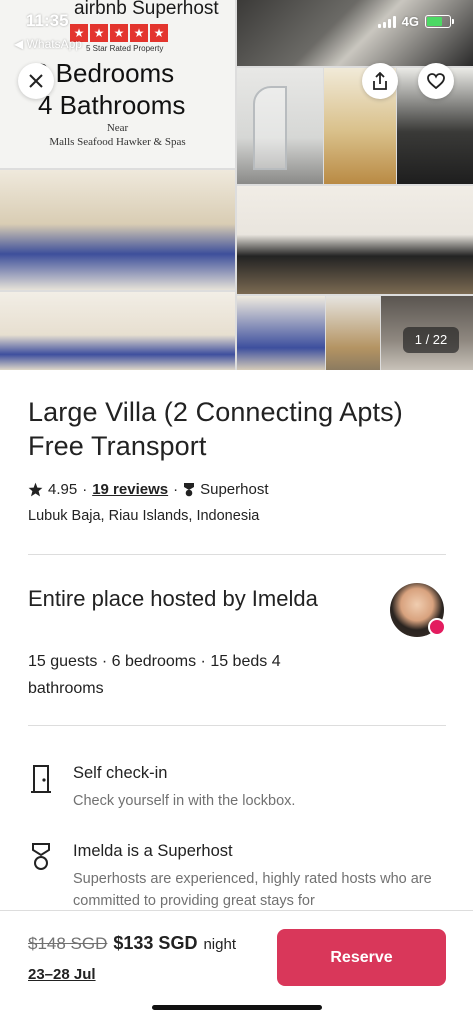  I want to click on home-indicator, so click(237, 1007).